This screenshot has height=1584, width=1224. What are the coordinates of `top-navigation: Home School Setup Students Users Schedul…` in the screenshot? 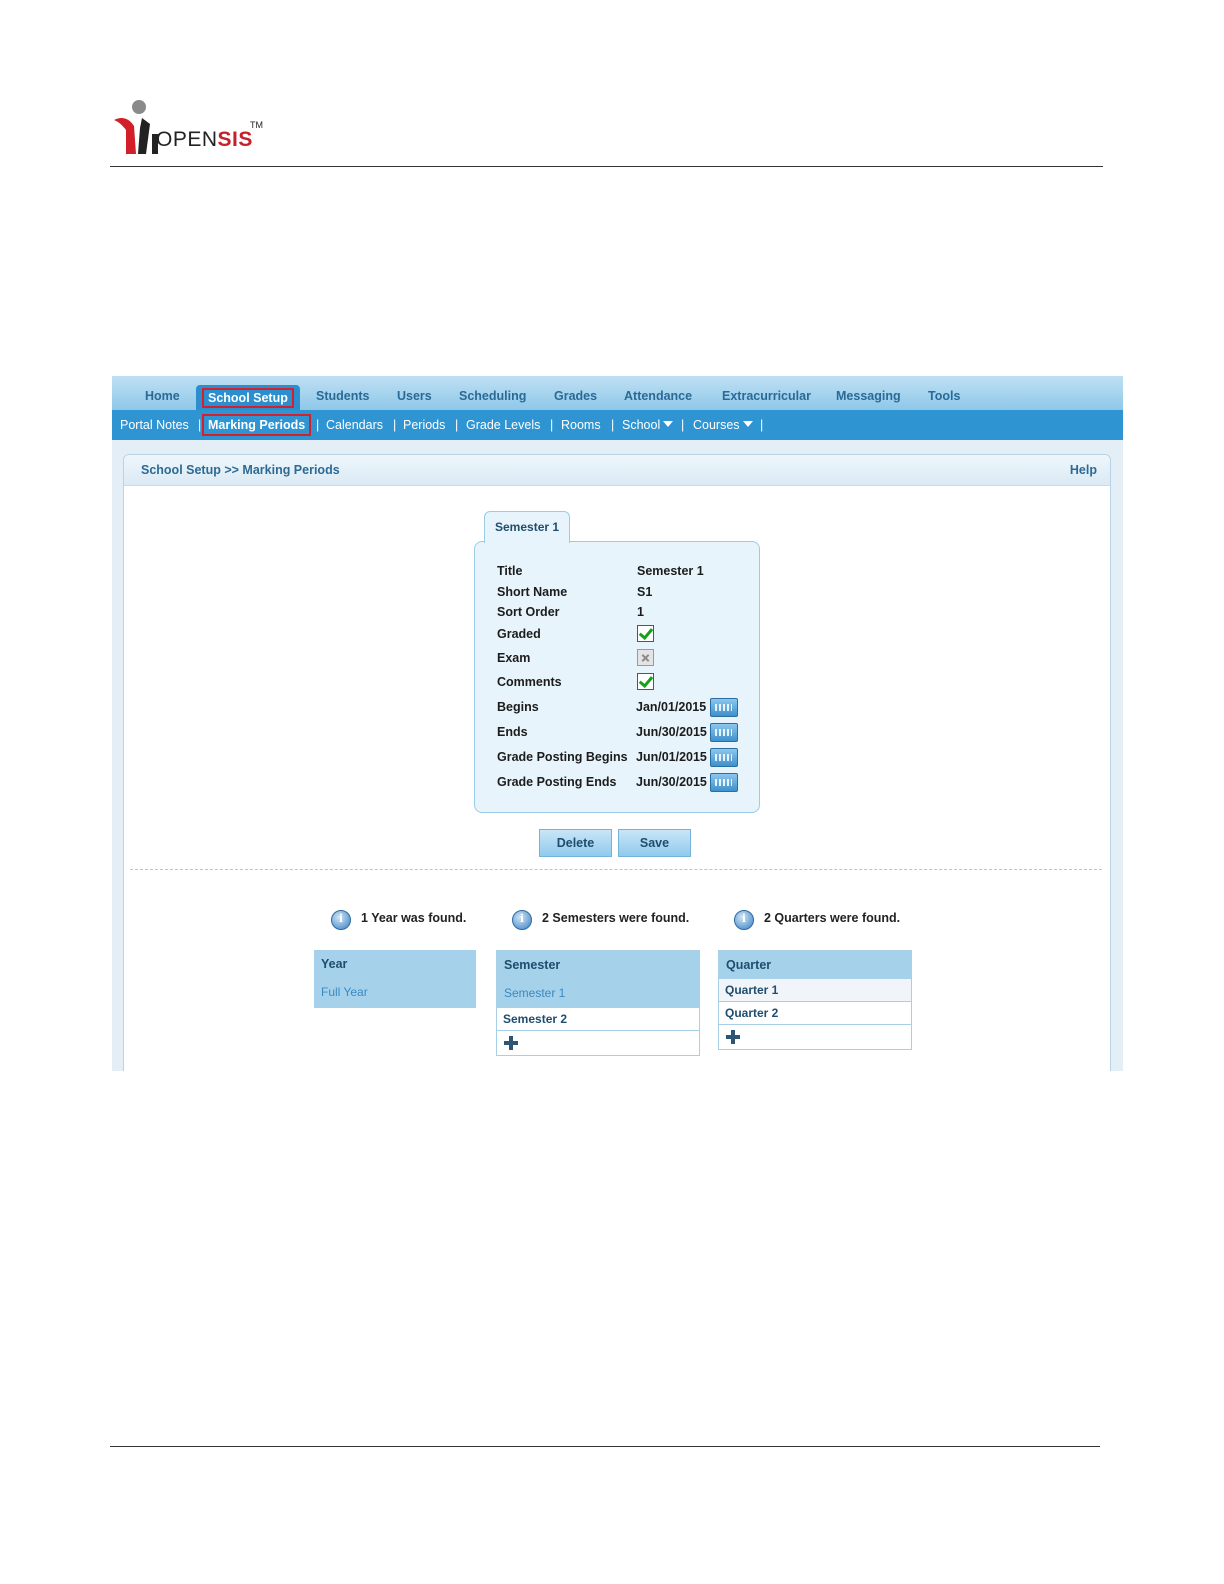 It's located at (617, 393).